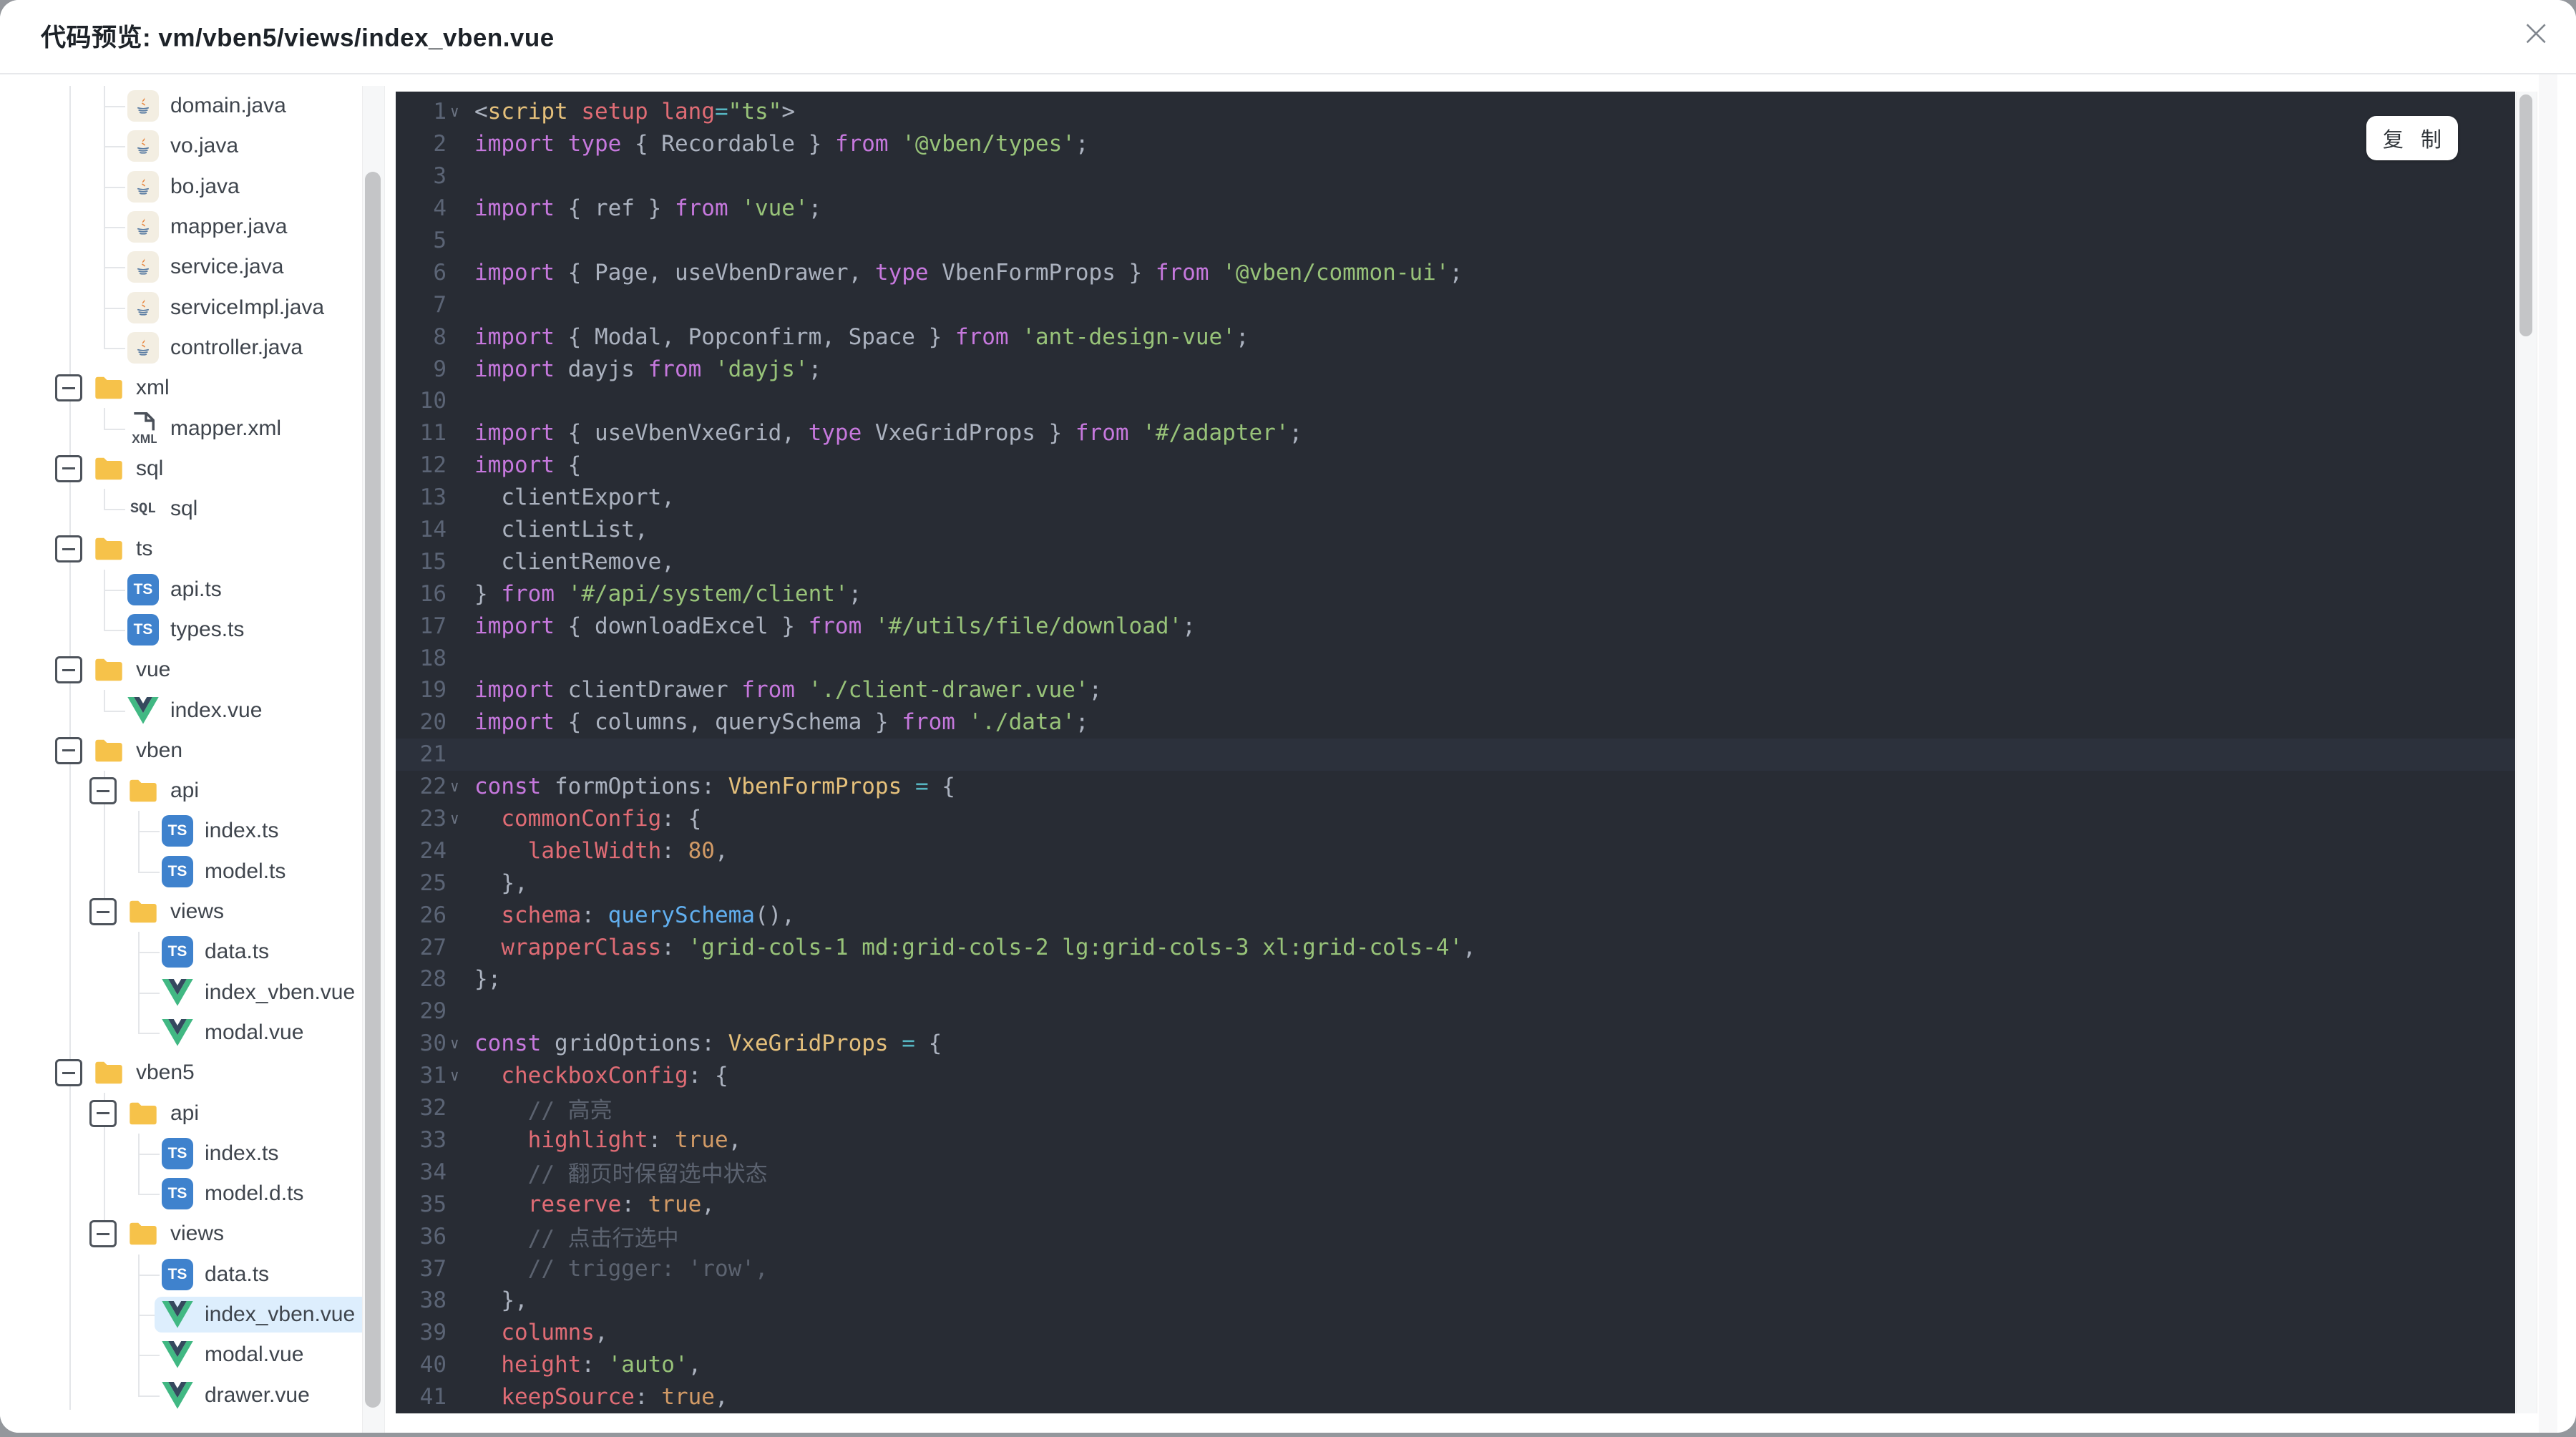  Describe the element at coordinates (226, 428) in the screenshot. I see `tree-item-label: mapper.xml` at that location.